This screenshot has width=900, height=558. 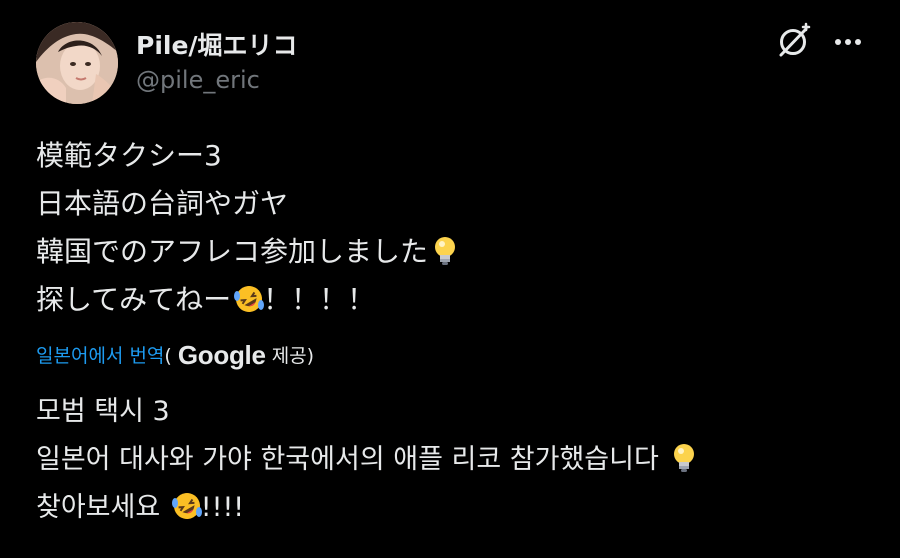 What do you see at coordinates (347, 459) in the screenshot?
I see `translated-line-text: 일본어 대사와 가야 한국에서의 애플 리코 참가했습니다` at bounding box center [347, 459].